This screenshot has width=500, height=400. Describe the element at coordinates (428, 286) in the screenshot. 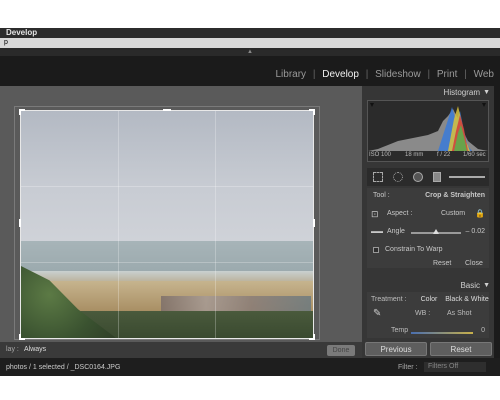

I see `basic-header: Basic ▼` at that location.